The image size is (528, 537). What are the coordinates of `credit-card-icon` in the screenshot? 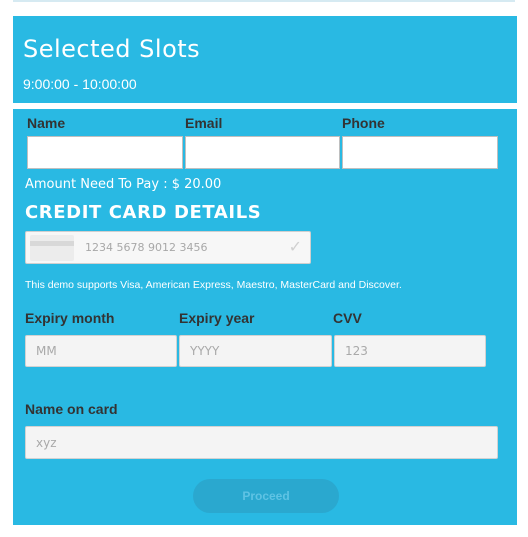 It's located at (52, 248).